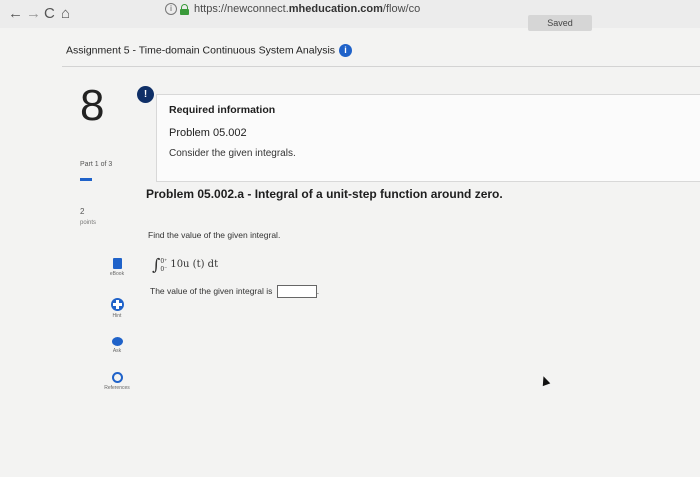 Image resolution: width=700 pixels, height=477 pixels. I want to click on integrand: 10u (t) dt, so click(194, 264).